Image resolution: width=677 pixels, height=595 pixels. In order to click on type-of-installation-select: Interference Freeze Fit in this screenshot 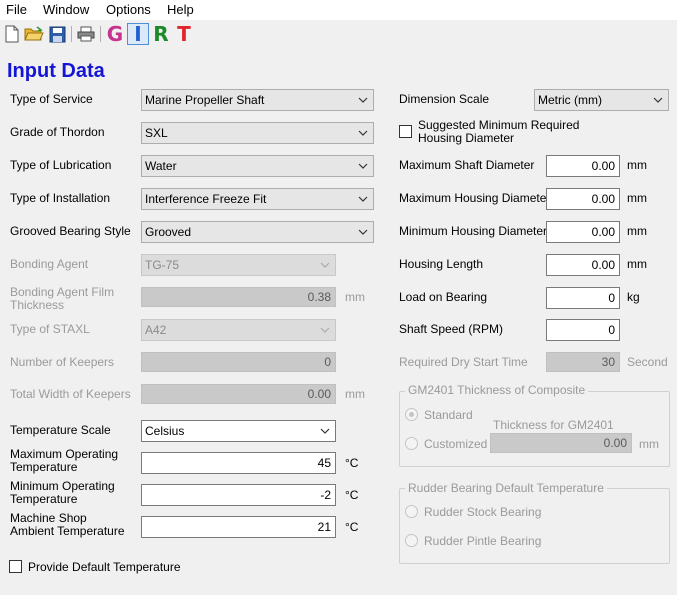, I will do `click(257, 199)`.